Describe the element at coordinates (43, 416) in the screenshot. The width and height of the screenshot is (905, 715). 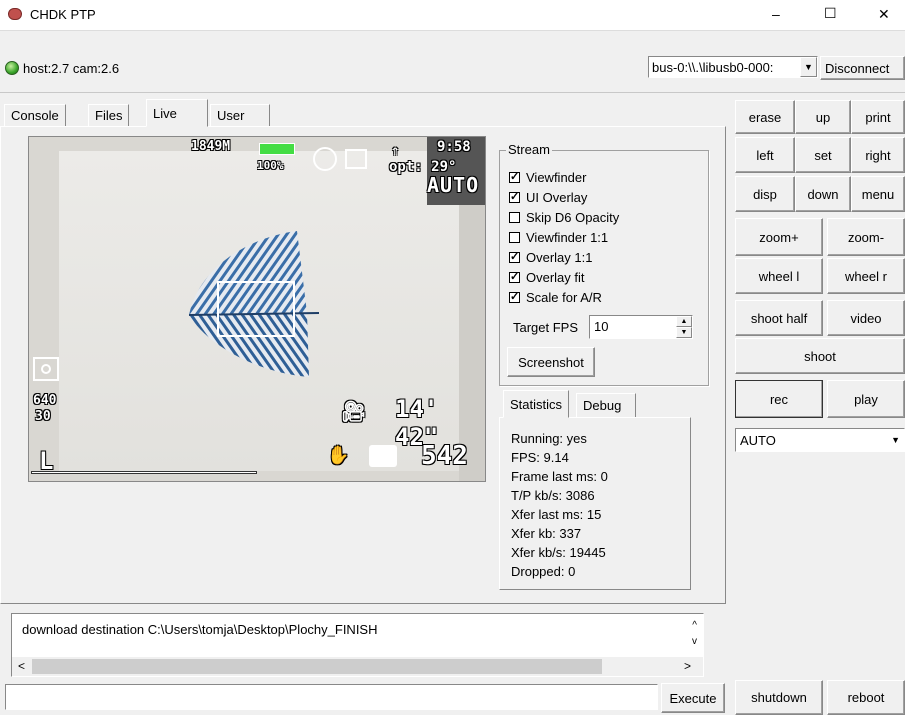
I see `video-fps: 30` at that location.